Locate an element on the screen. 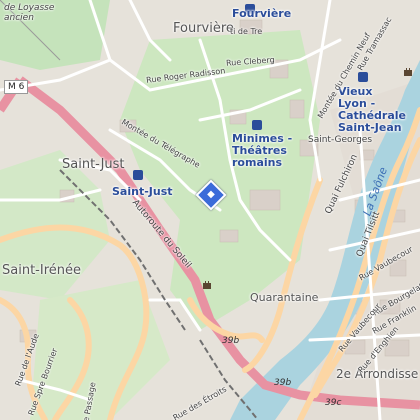  stop-label-minimes: Minimes - Théâtres romains is located at coordinates (262, 150).